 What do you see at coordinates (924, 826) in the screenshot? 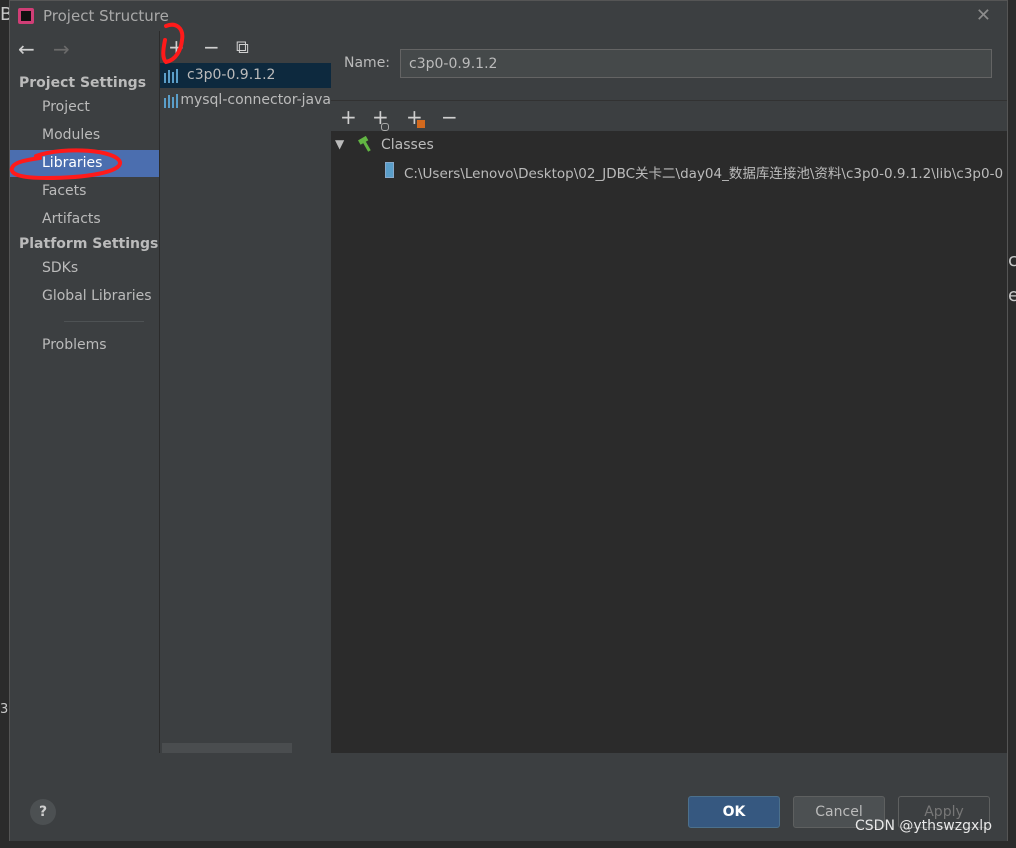
I see `watermark: CSDN @ythswzgxlp` at bounding box center [924, 826].